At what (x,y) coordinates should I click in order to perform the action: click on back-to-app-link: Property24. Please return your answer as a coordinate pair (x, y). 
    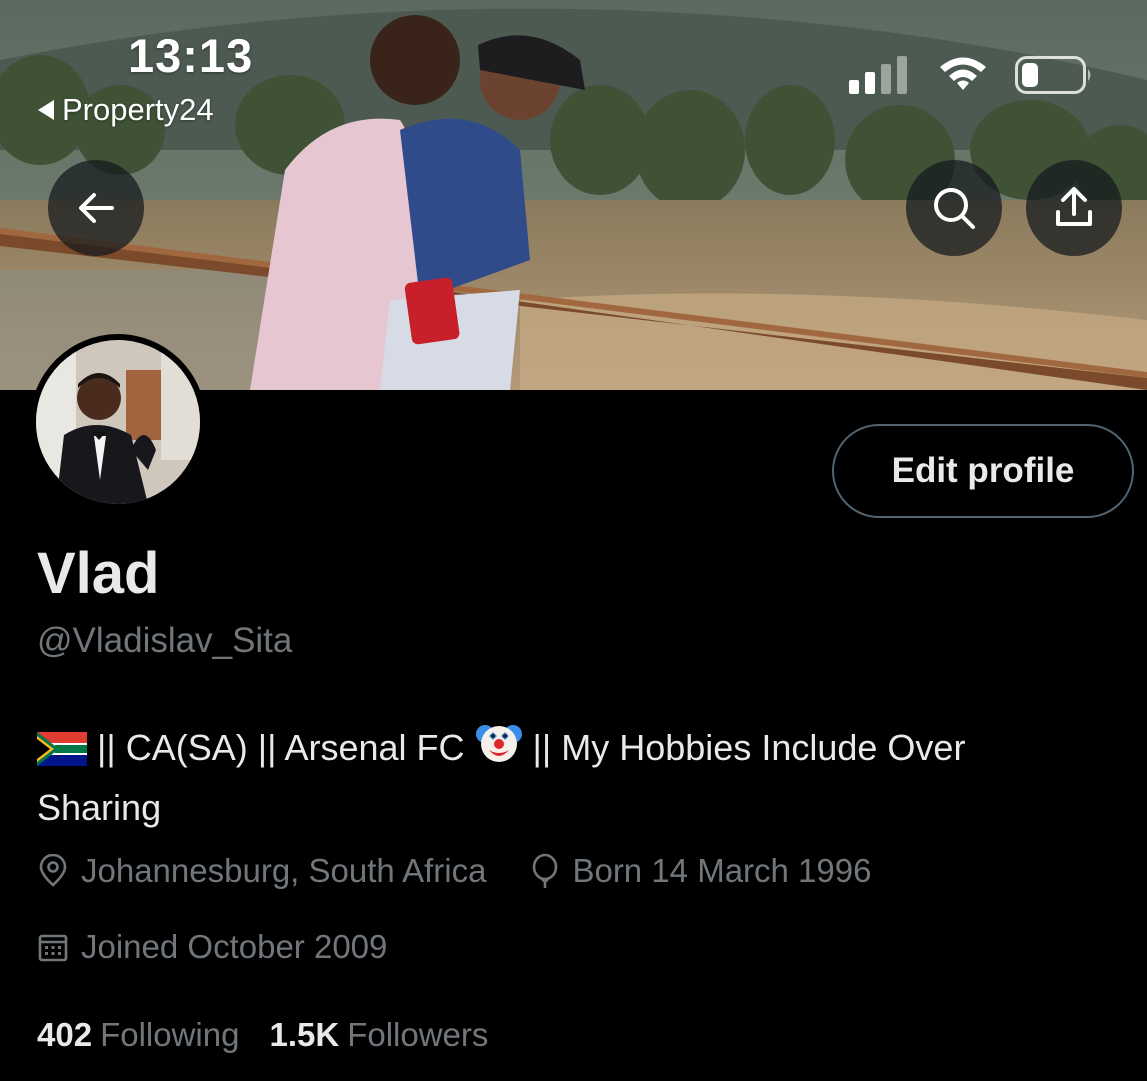
    Looking at the image, I should click on (126, 110).